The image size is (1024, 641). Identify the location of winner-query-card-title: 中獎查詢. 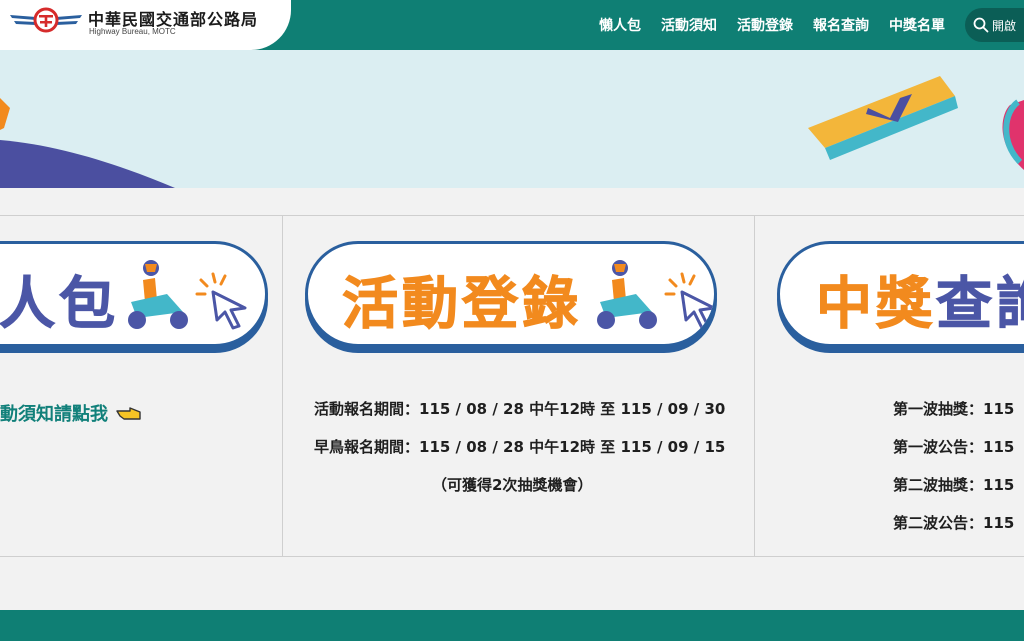
(920, 299).